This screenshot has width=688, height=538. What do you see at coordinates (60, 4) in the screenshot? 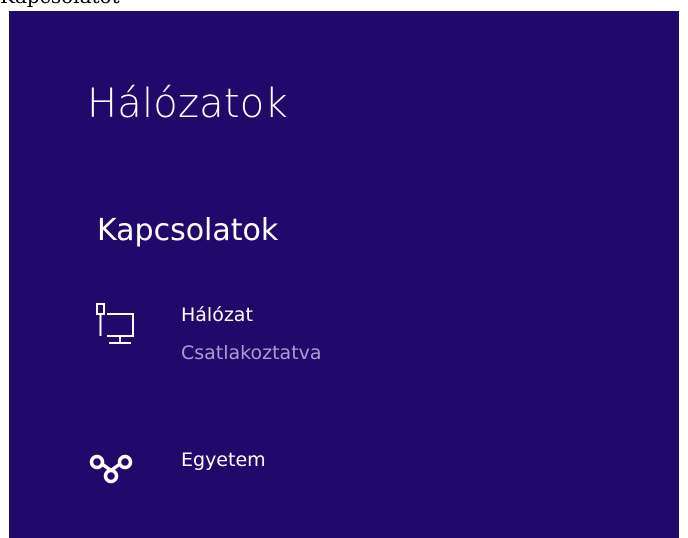
I see `page-caption: Kapcsolatot` at bounding box center [60, 4].